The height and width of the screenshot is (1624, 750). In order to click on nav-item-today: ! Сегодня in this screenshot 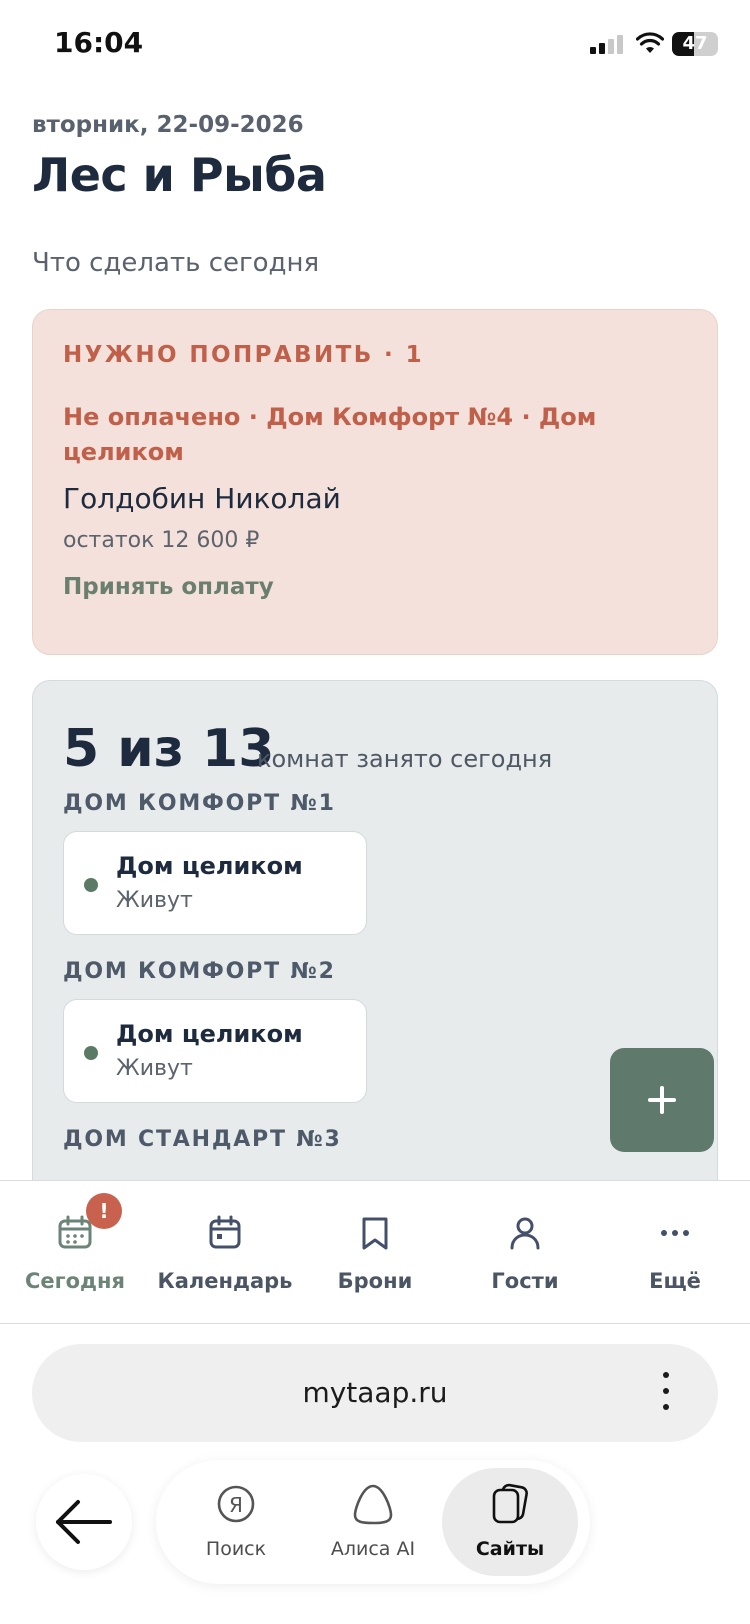, I will do `click(75, 1253)`.